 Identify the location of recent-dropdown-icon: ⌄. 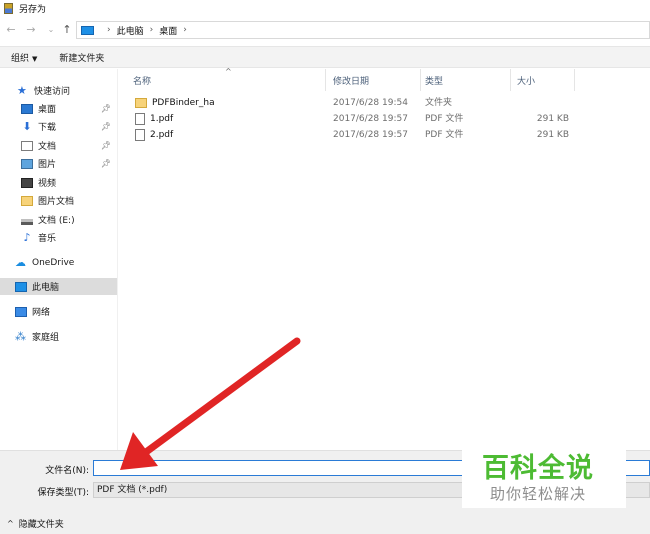
(51, 30).